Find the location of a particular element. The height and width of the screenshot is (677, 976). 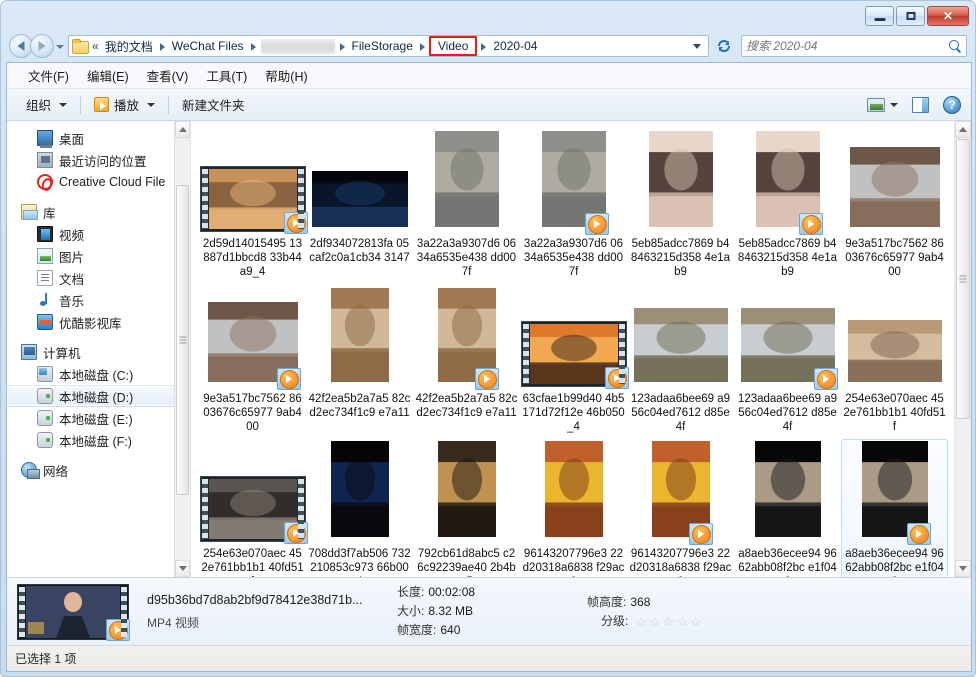

file-scroll-thumb is located at coordinates (963, 279).